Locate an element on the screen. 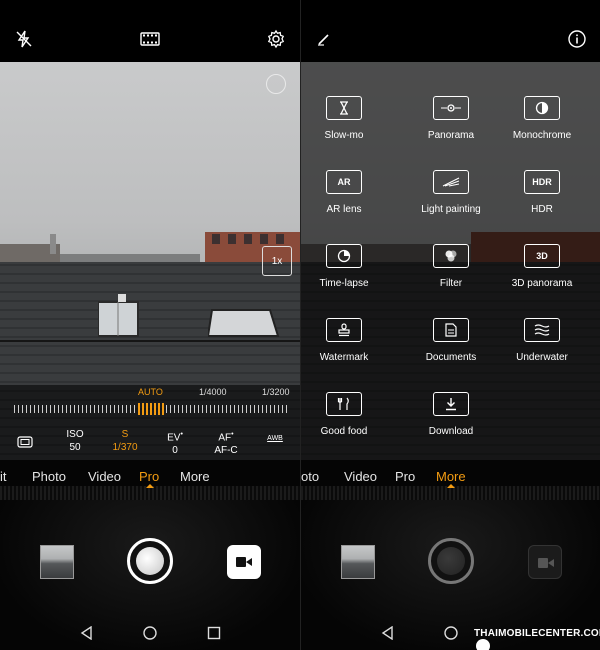 The image size is (600, 650). filter-icon is located at coordinates (451, 256).